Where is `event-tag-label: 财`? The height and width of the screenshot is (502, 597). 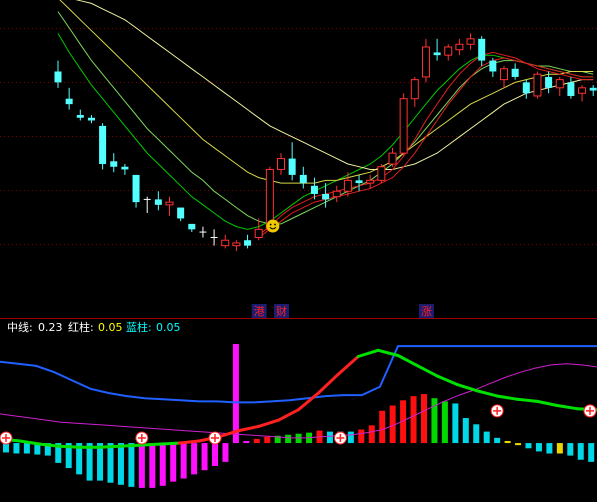
event-tag-label: 财 is located at coordinates (281, 311).